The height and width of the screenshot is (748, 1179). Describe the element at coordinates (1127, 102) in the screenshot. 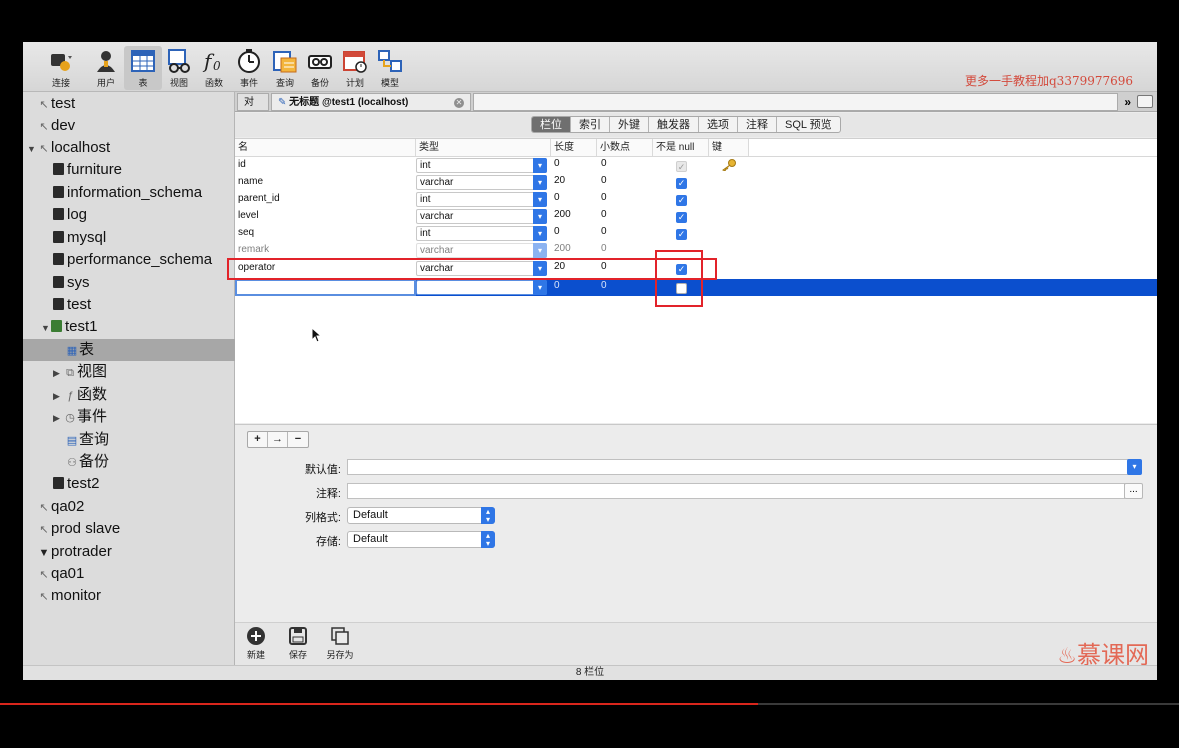

I see `more-tabs-button: »` at that location.